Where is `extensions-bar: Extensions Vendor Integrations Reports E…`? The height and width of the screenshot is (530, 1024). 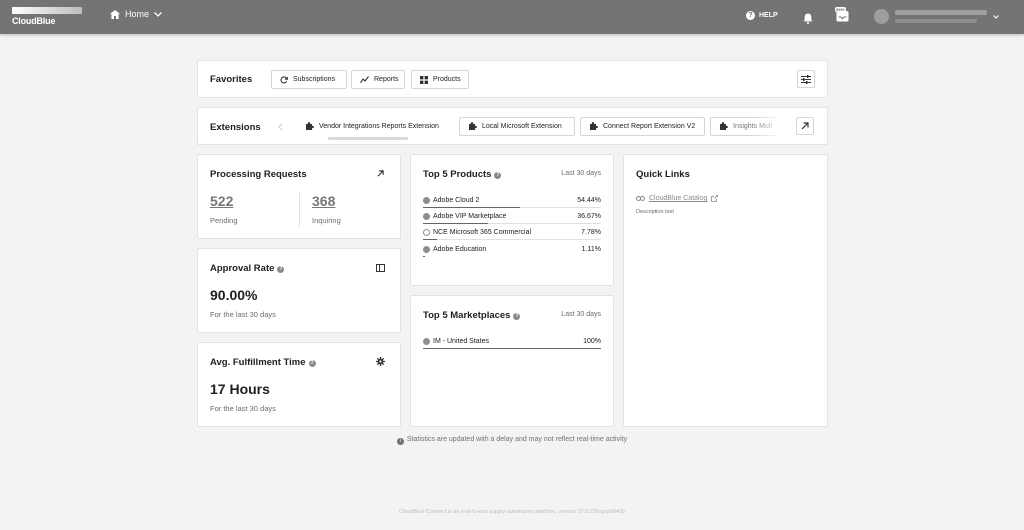
extensions-bar: Extensions Vendor Integrations Reports E… is located at coordinates (512, 126).